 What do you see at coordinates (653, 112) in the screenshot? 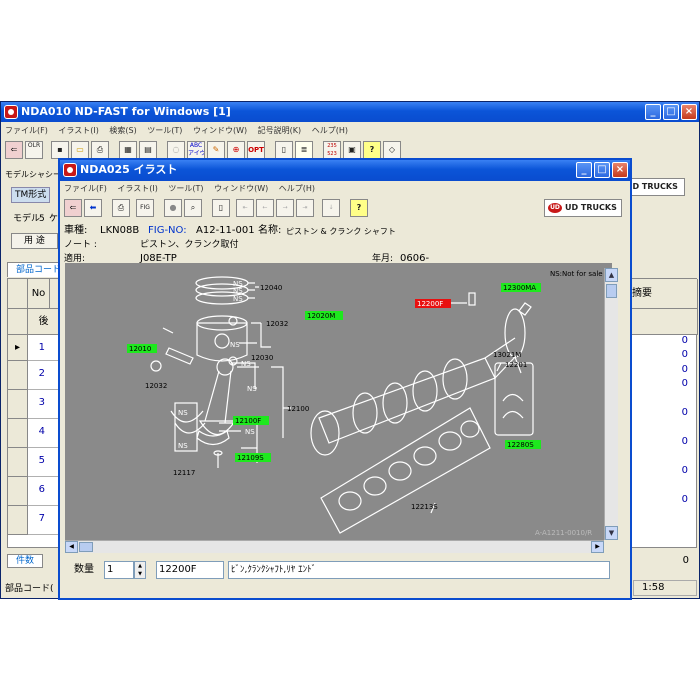
I see `minimize-button: _` at bounding box center [653, 112].